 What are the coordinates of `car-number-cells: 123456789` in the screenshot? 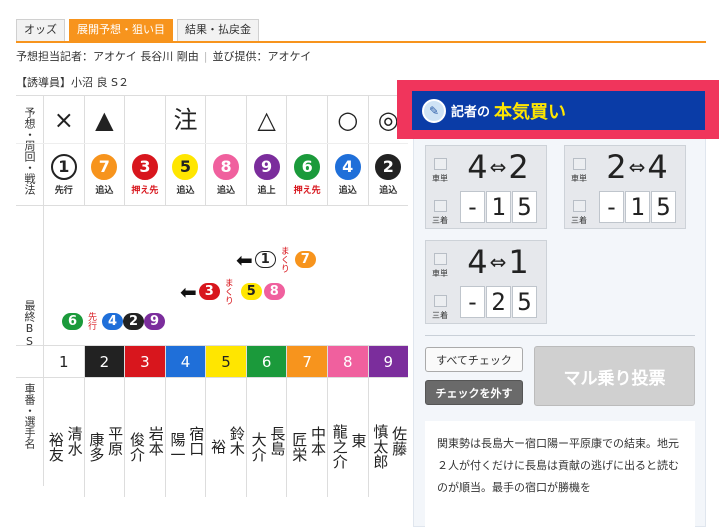 It's located at (226, 361).